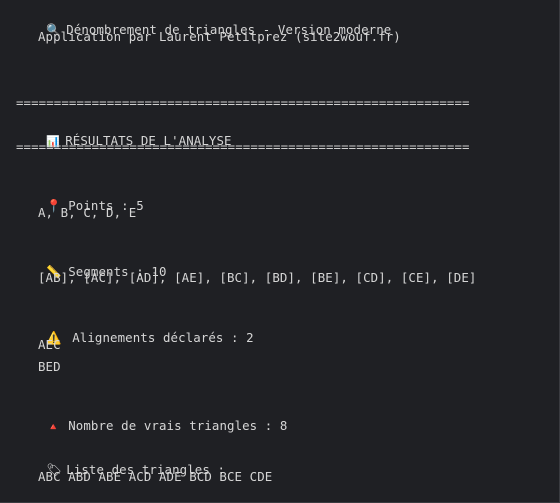 This screenshot has height=503, width=560. What do you see at coordinates (53, 427) in the screenshot?
I see `red-triangle-icon: 🔺` at bounding box center [53, 427].